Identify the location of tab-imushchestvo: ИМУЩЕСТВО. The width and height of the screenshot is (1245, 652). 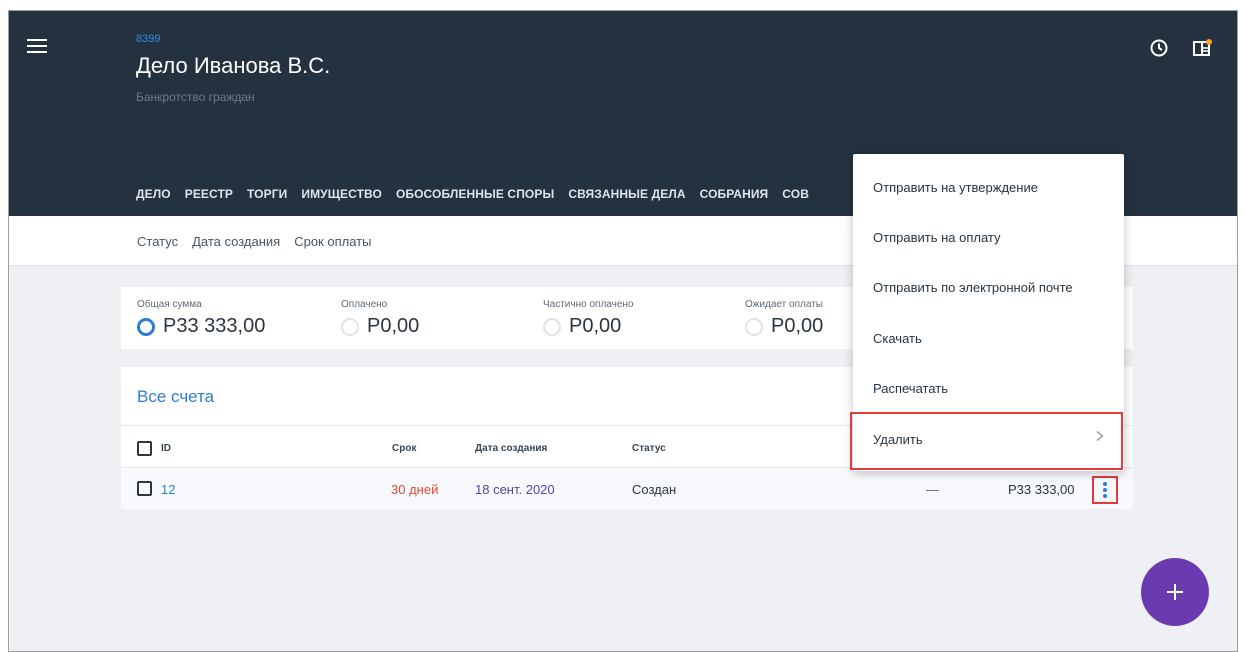
(341, 194).